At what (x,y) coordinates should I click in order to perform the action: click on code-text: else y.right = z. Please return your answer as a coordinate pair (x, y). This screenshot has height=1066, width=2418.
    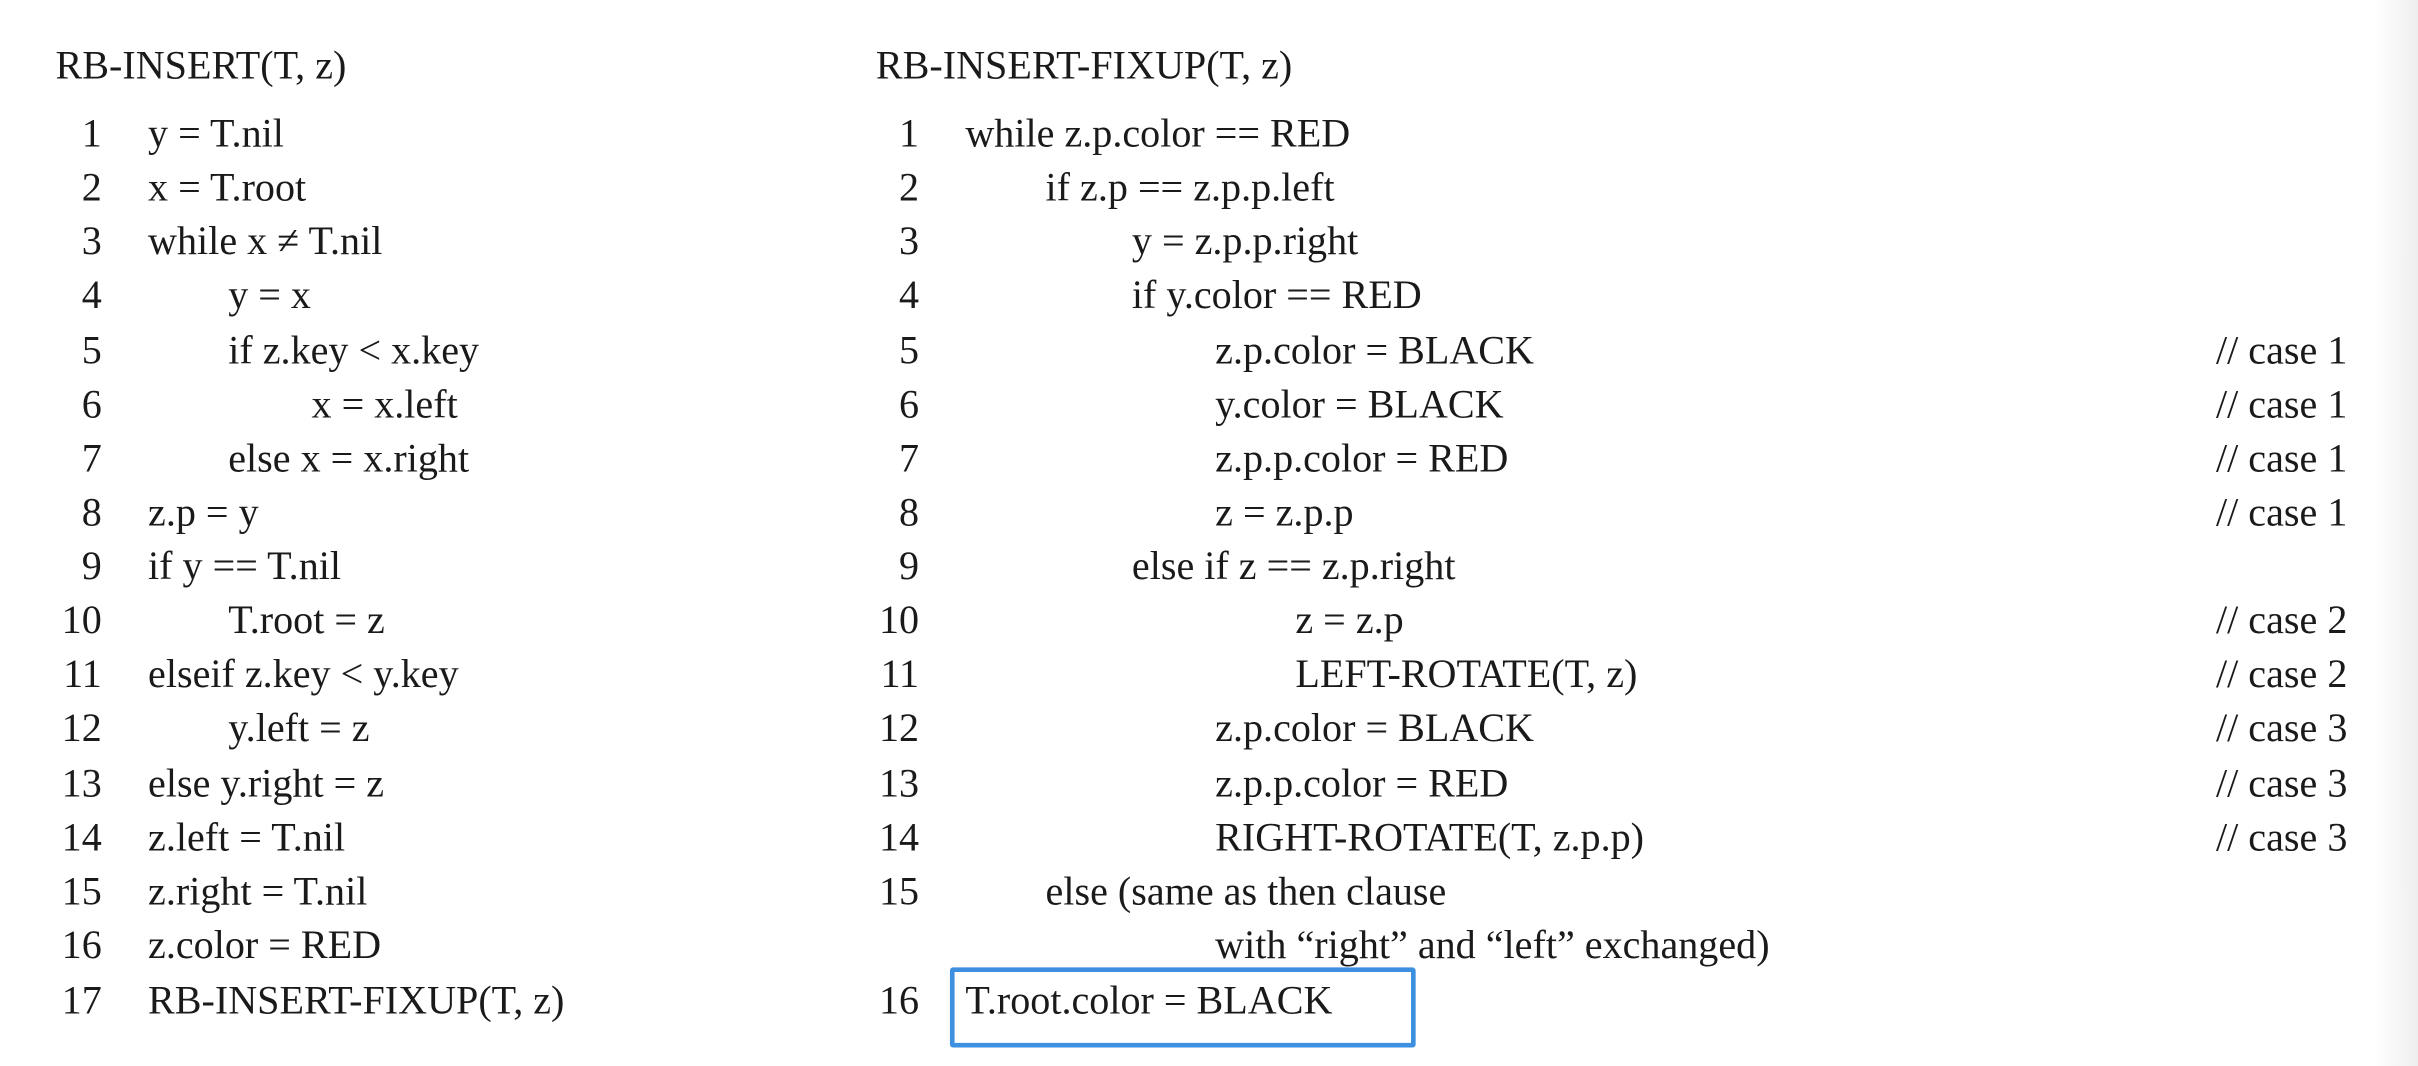
    Looking at the image, I should click on (266, 783).